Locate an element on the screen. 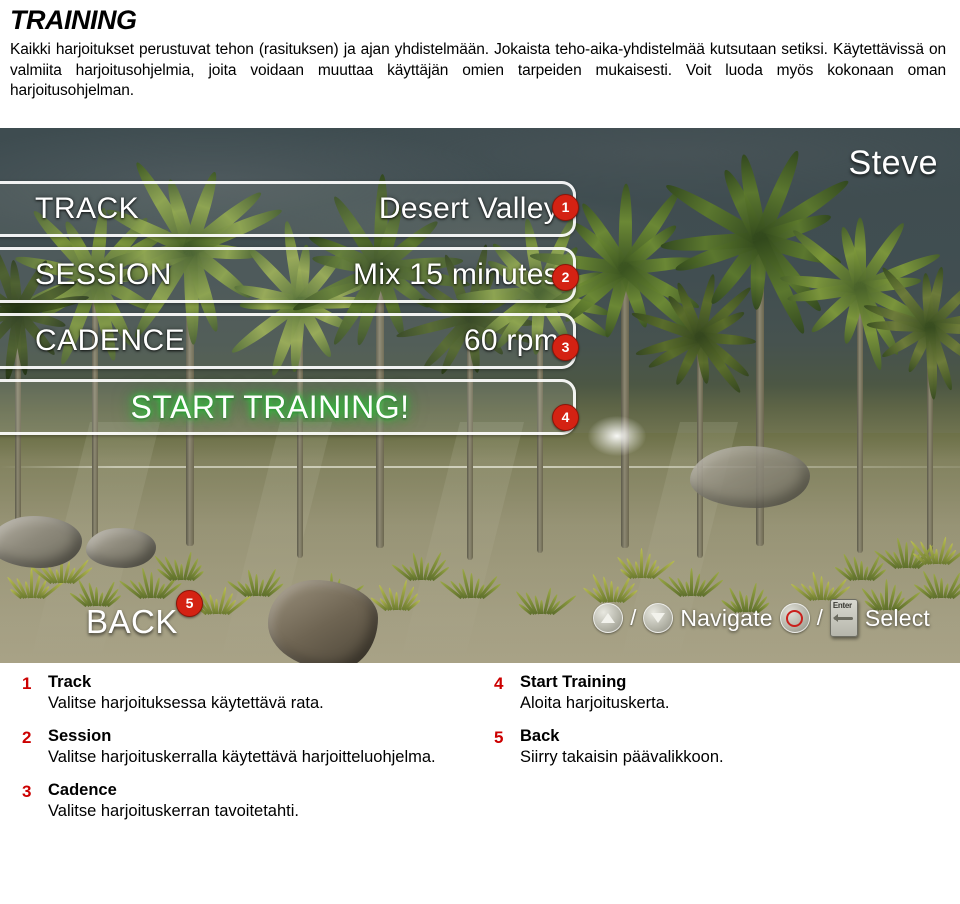  legend-title: Back is located at coordinates (540, 735).